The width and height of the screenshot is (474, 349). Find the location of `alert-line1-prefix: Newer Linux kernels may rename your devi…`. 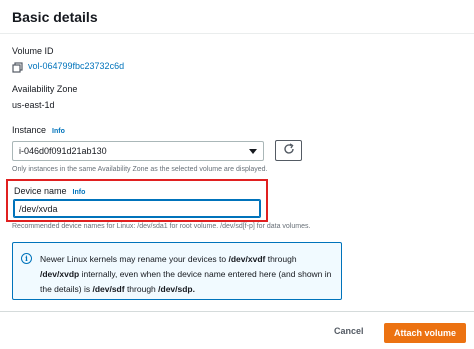

alert-line1-prefix: Newer Linux kernels may rename your devi… is located at coordinates (134, 259).